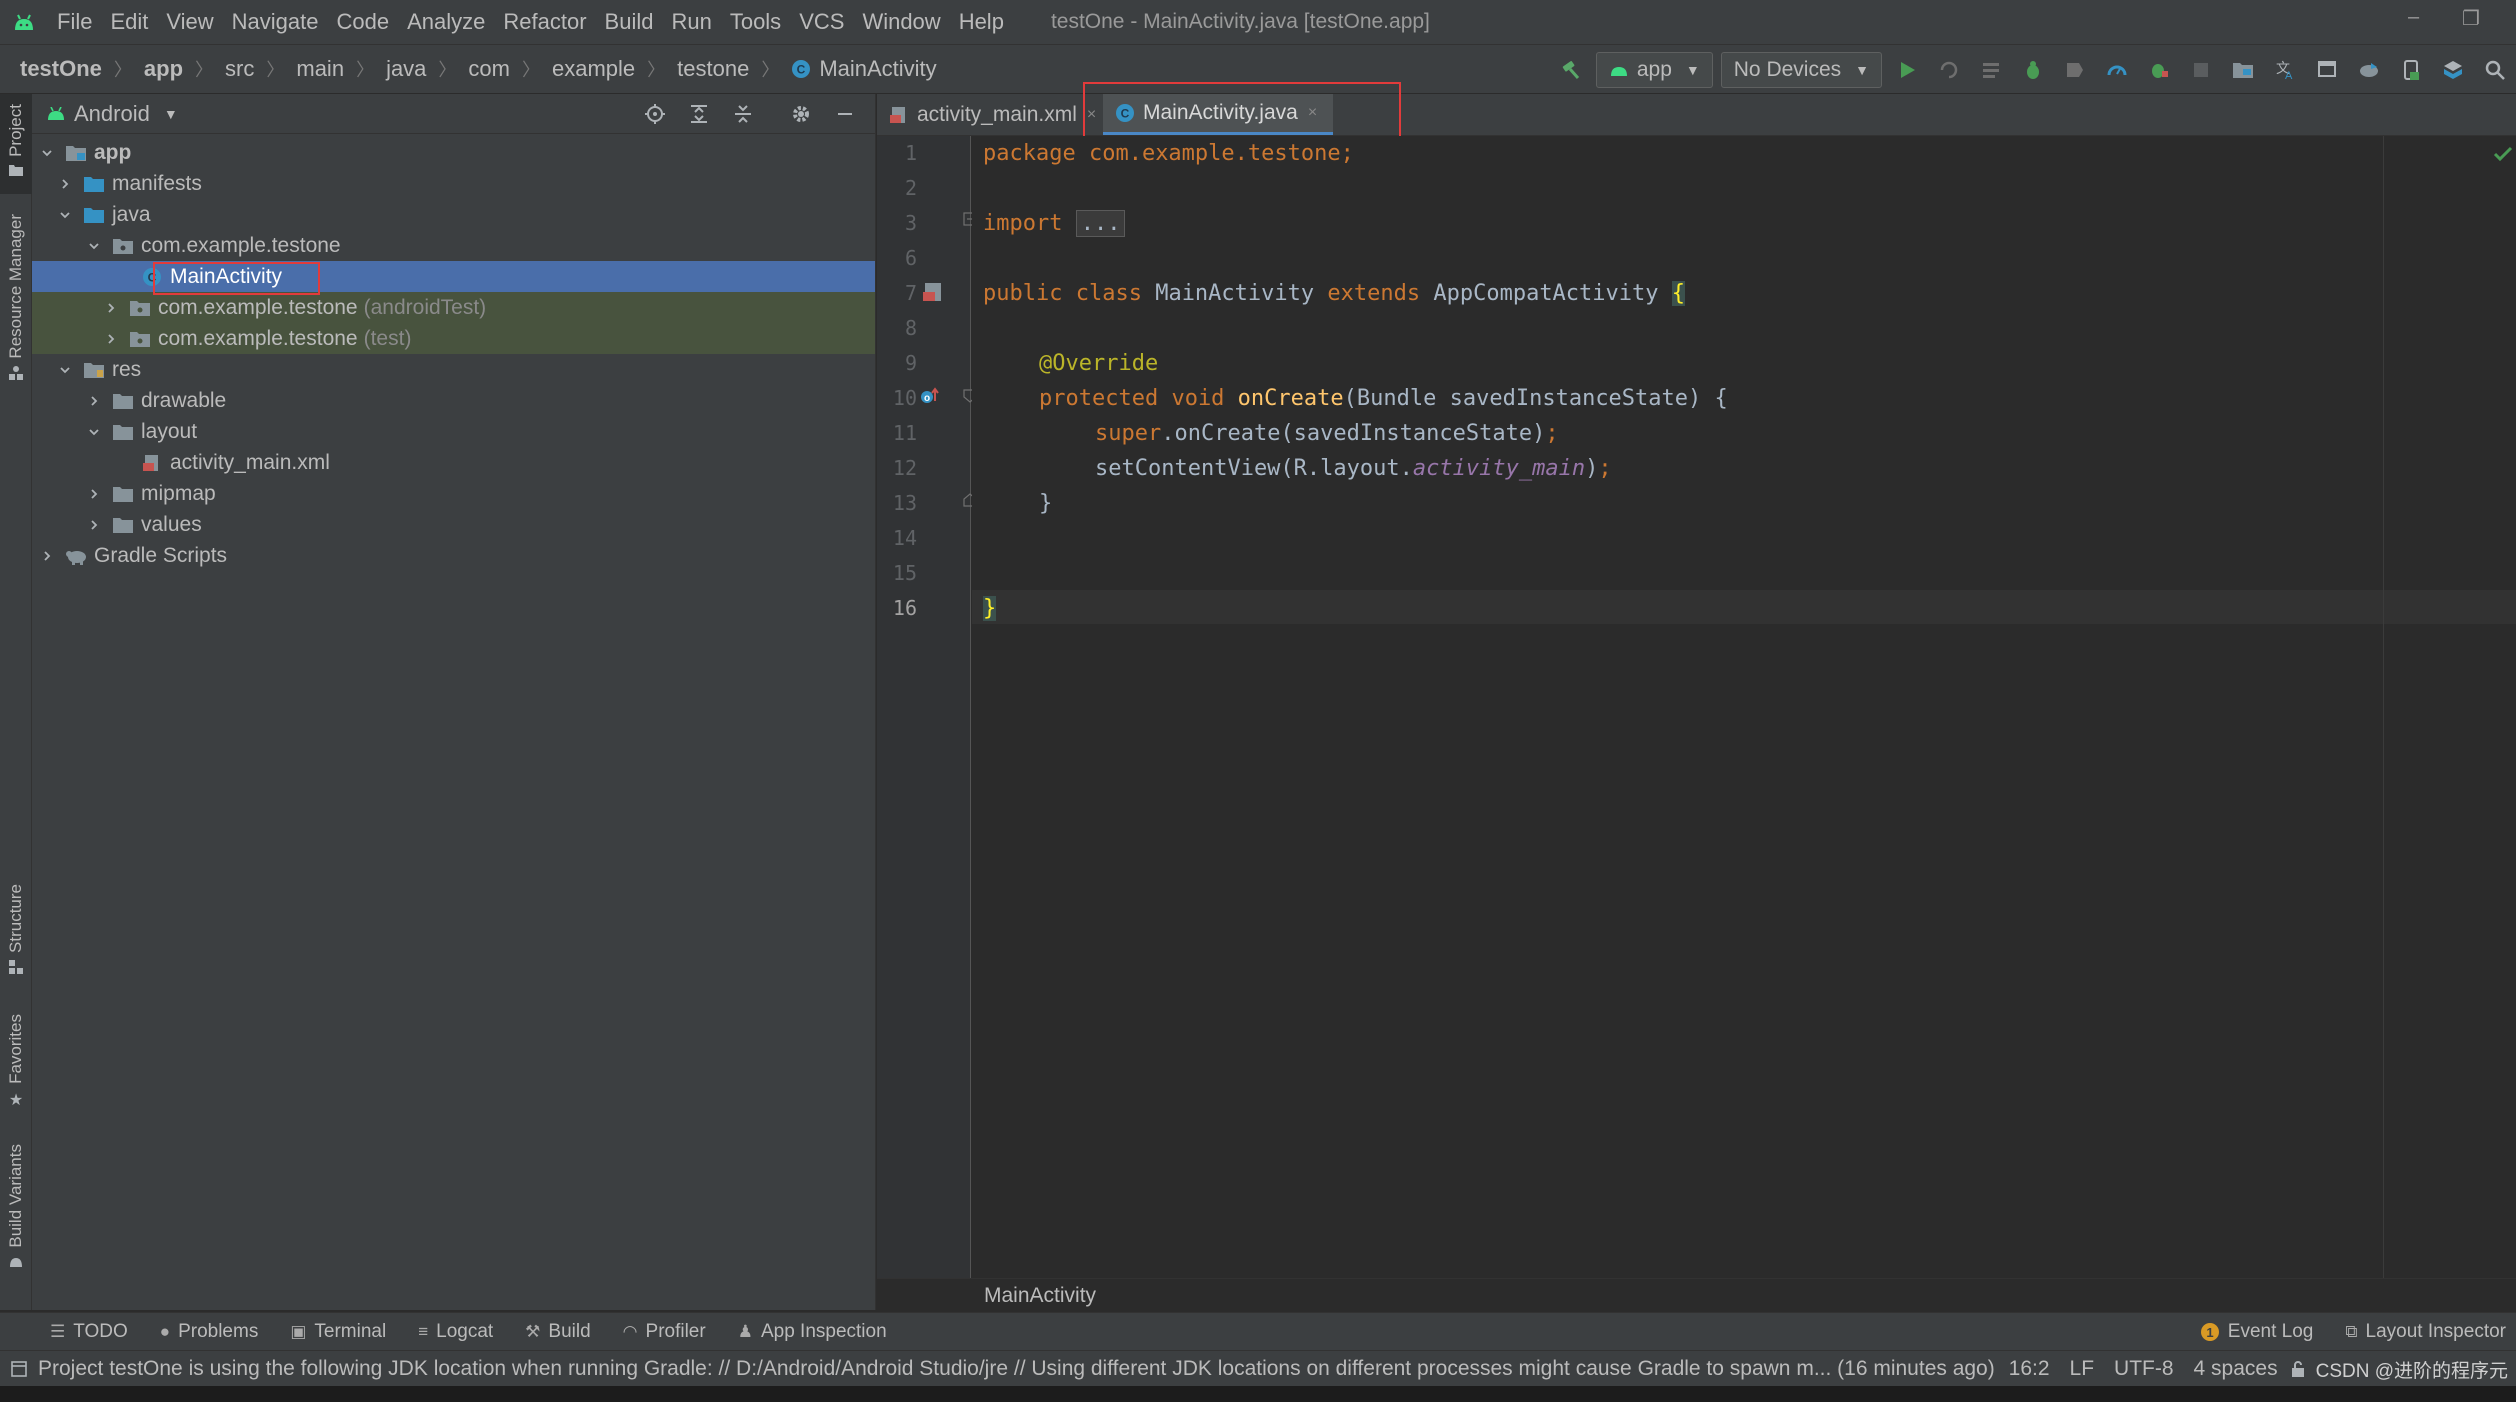 Image resolution: width=2516 pixels, height=1402 pixels. What do you see at coordinates (453, 245) in the screenshot?
I see `tree-item-package-main: com.example.testone` at bounding box center [453, 245].